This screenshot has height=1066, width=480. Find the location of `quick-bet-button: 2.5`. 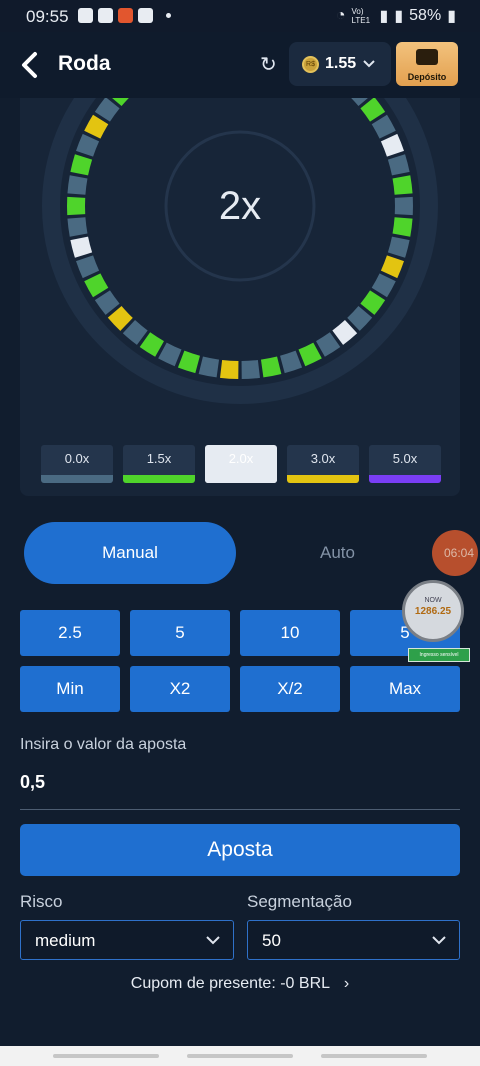

quick-bet-button: 2.5 is located at coordinates (70, 633).